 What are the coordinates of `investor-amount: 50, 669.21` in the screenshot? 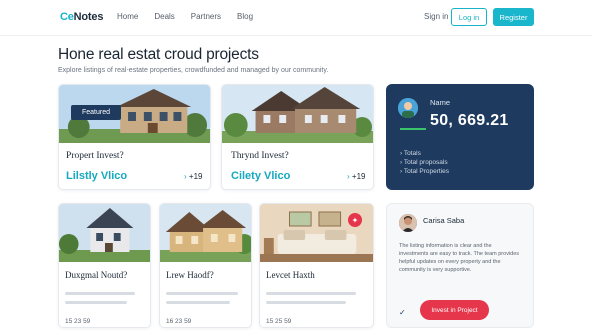 It's located at (469, 120).